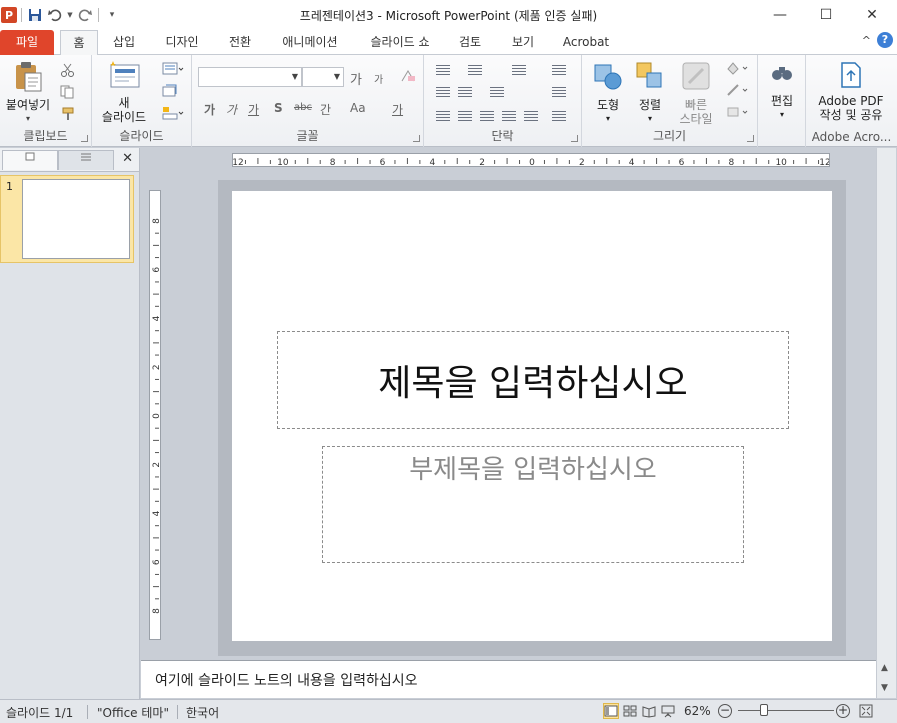  What do you see at coordinates (173, 113) in the screenshot?
I see `section-icon` at bounding box center [173, 113].